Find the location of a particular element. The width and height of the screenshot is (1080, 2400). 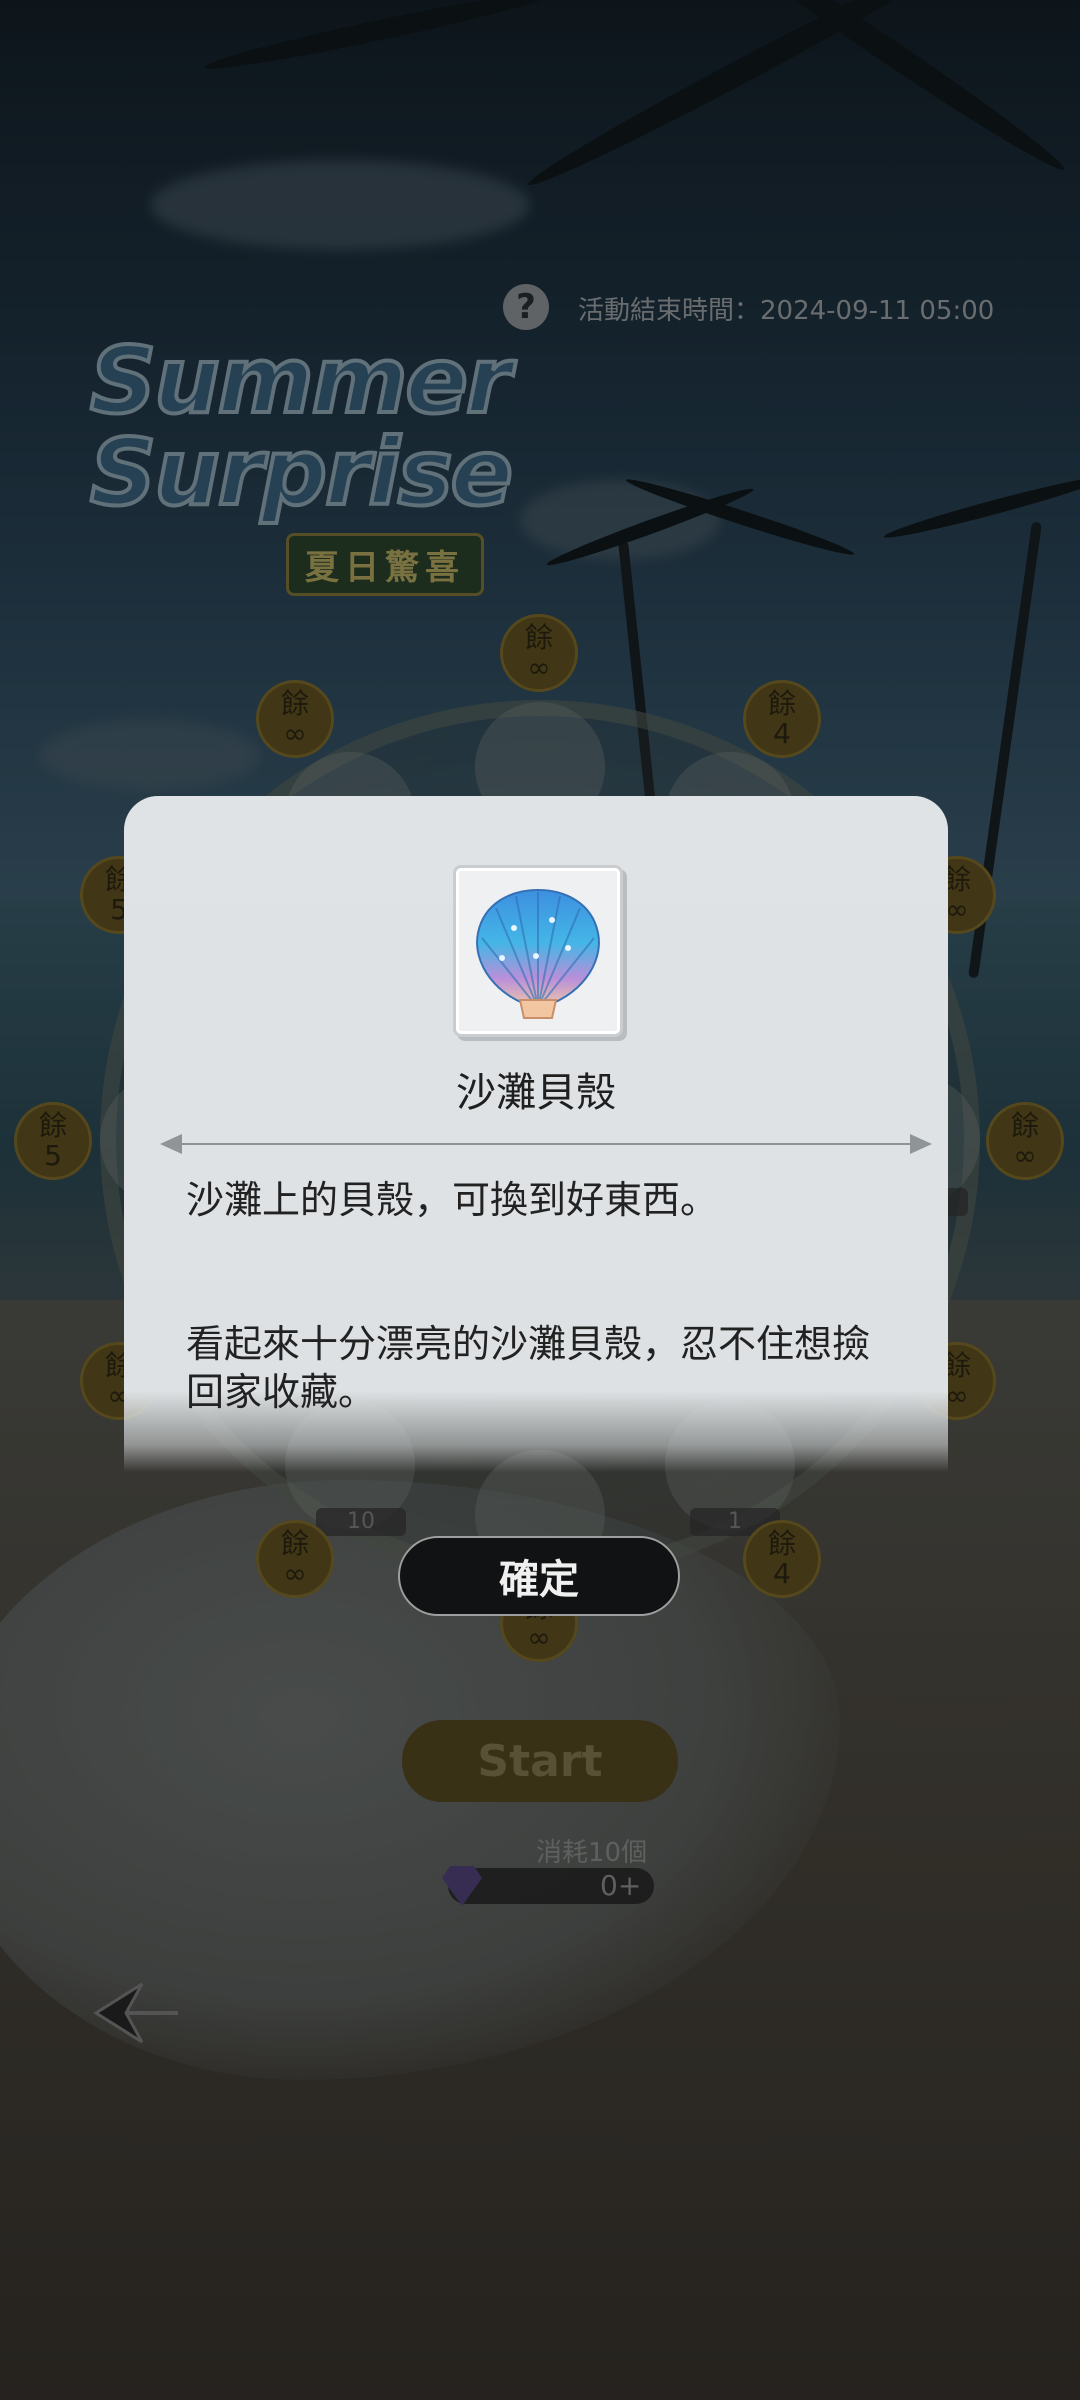

item-description-short: 沙灘上的貝殼，可換到好東西。 is located at coordinates (452, 1200).